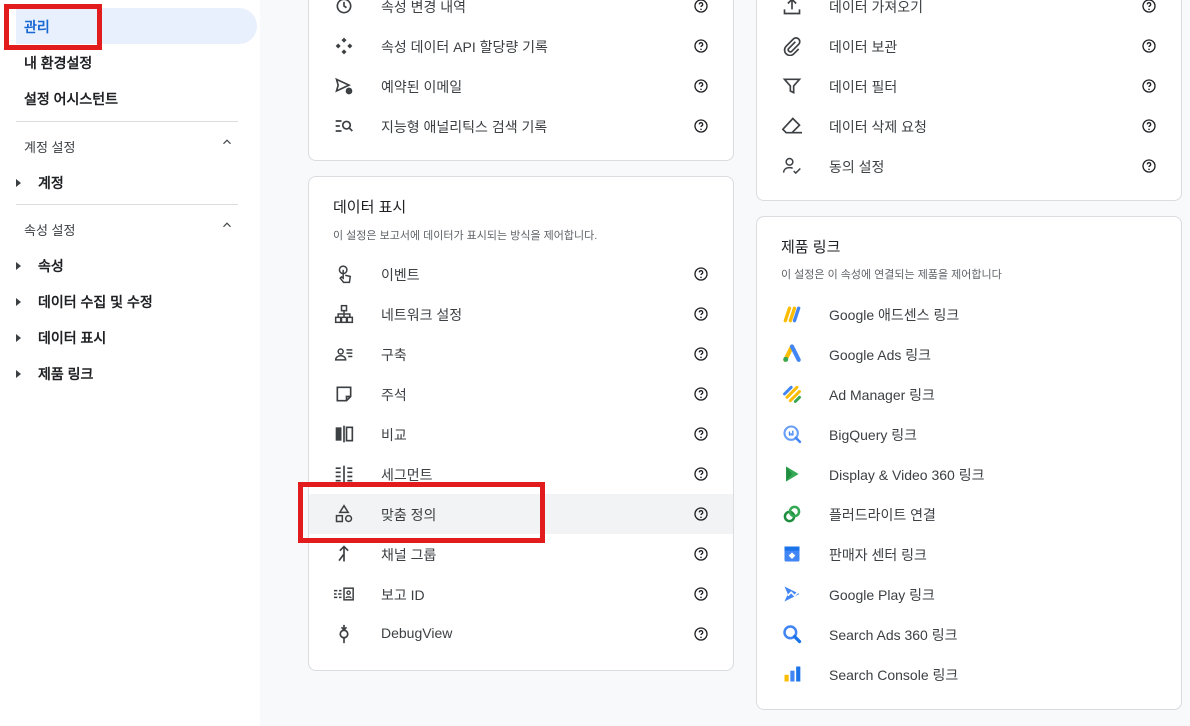 The image size is (1190, 726). Describe the element at coordinates (969, 394) in the screenshot. I see `list-item-ad-manager-link: Ad Manager 링크` at that location.